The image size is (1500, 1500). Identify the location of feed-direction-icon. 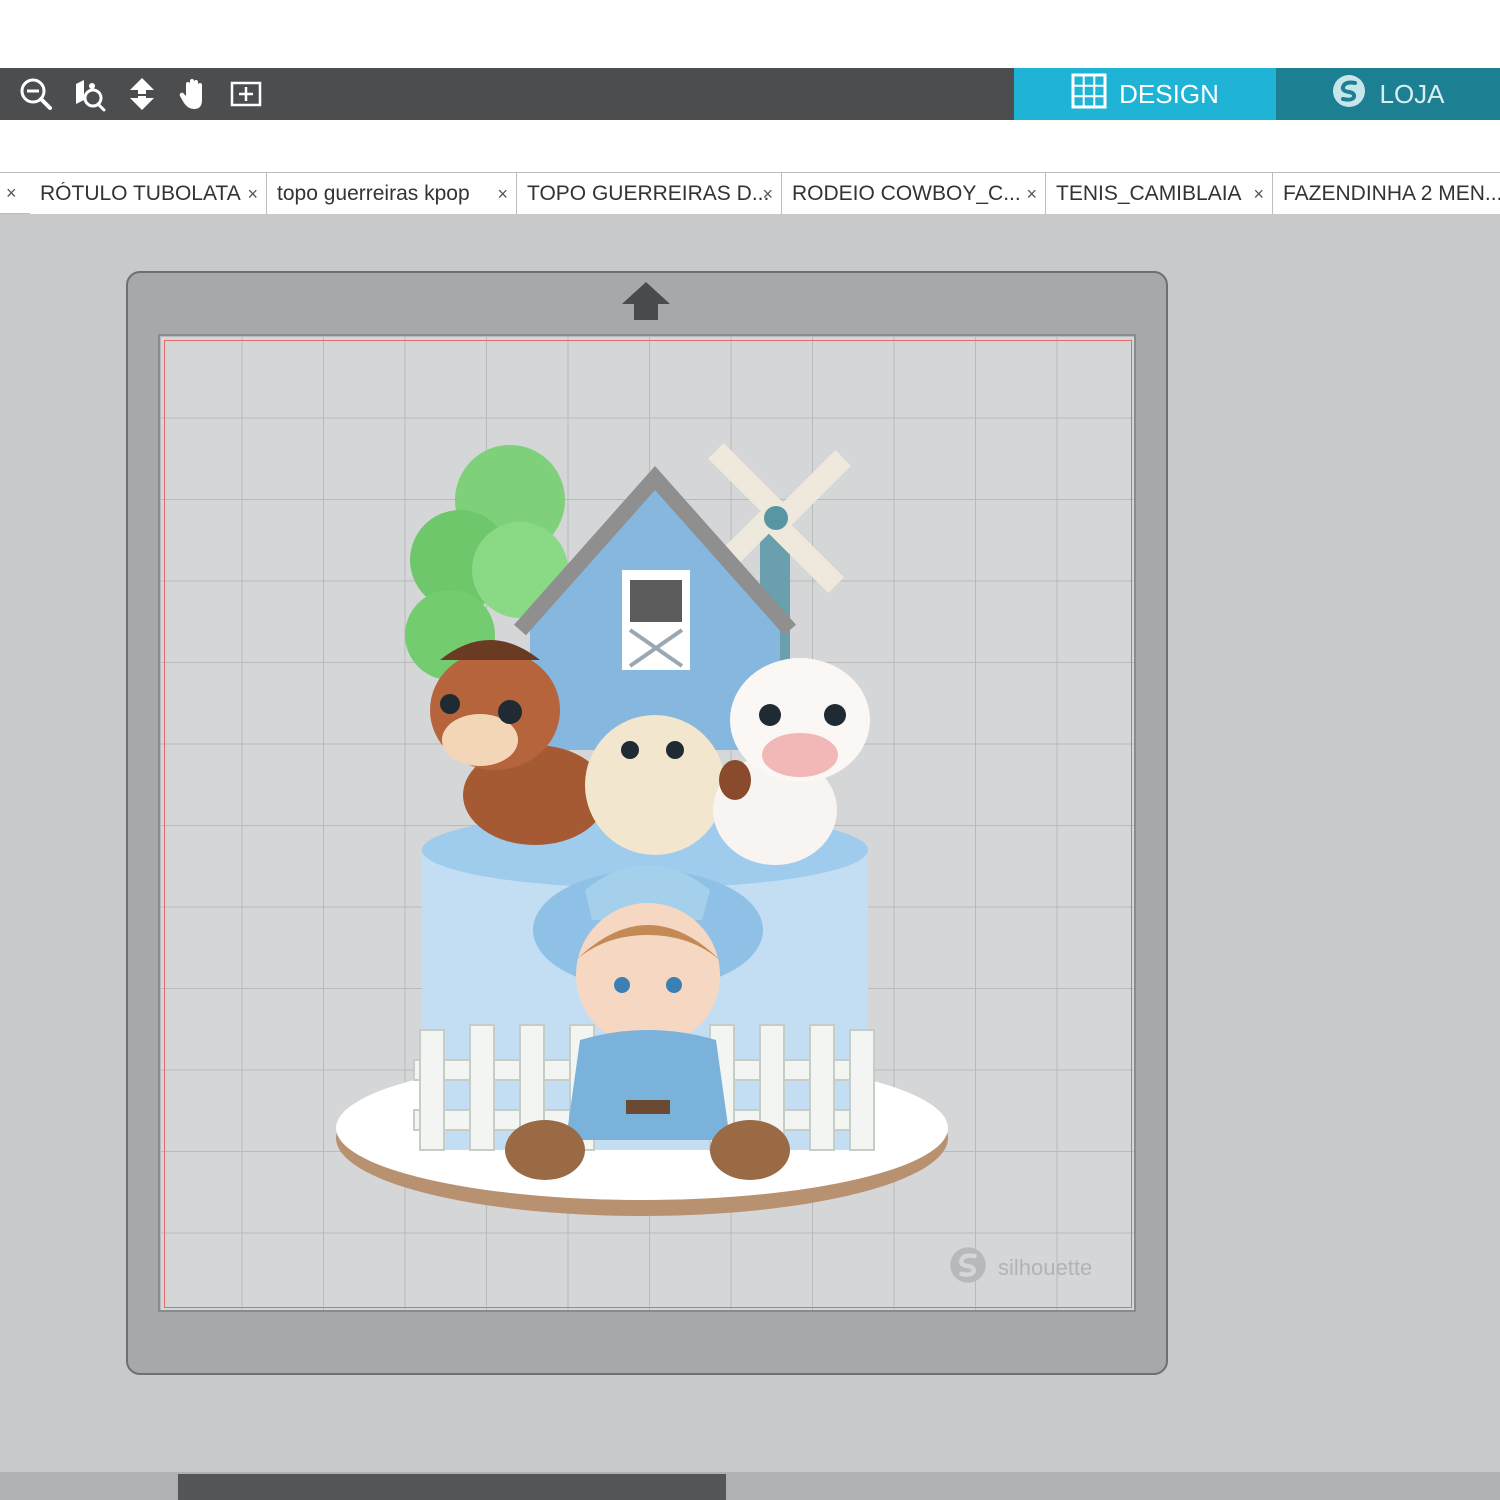
(646, 303).